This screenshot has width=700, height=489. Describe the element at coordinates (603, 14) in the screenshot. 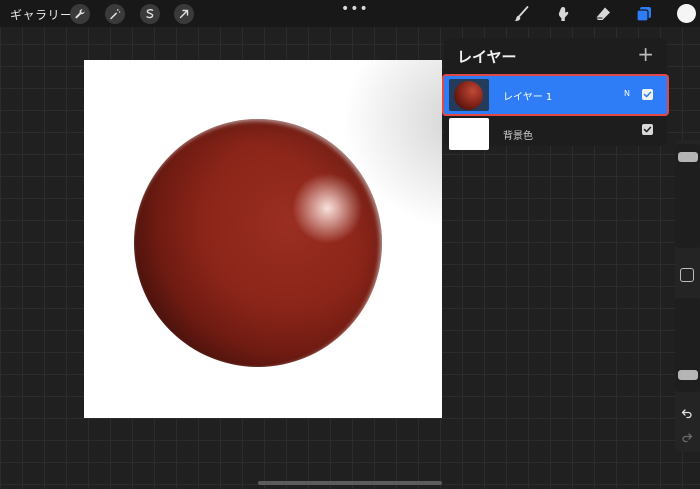

I see `eraser-icon` at that location.